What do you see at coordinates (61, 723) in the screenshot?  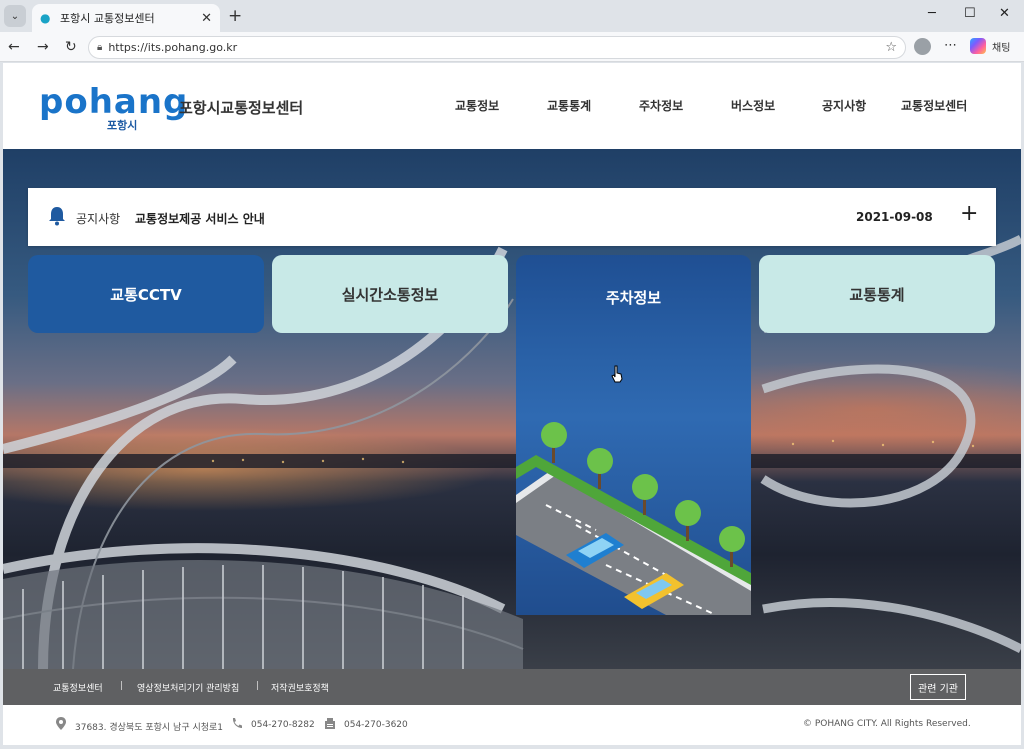 I see `location-pin-icon` at bounding box center [61, 723].